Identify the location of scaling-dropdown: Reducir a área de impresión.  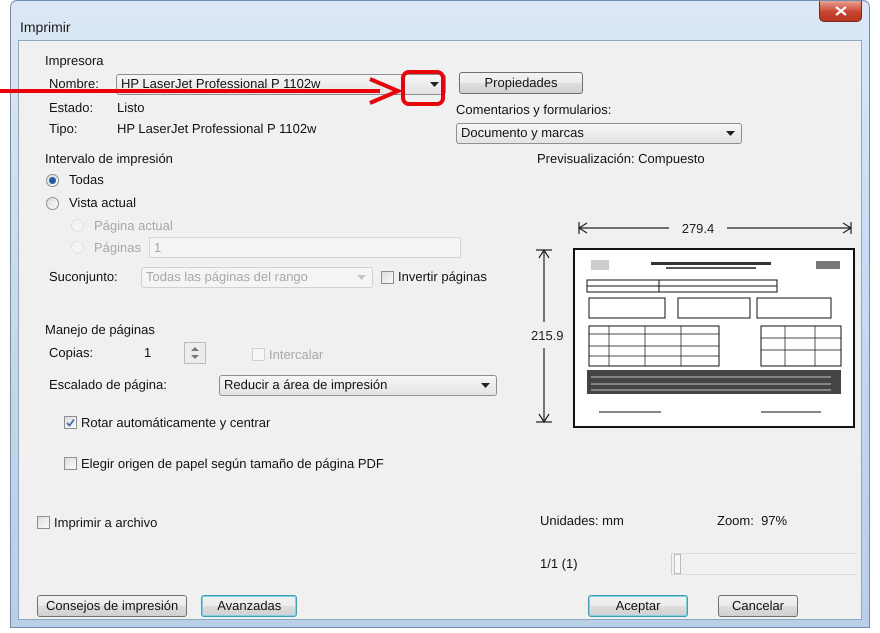
(358, 385).